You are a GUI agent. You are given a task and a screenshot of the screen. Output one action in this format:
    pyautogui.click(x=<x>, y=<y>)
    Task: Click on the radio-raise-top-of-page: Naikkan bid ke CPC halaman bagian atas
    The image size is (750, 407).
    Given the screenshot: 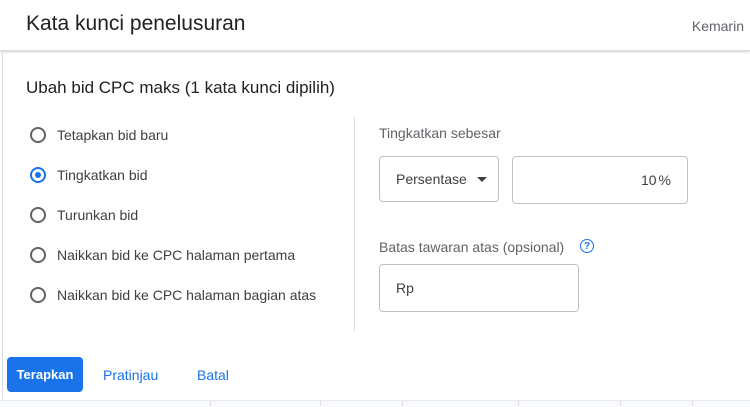 What is the action you would take?
    pyautogui.click(x=173, y=295)
    